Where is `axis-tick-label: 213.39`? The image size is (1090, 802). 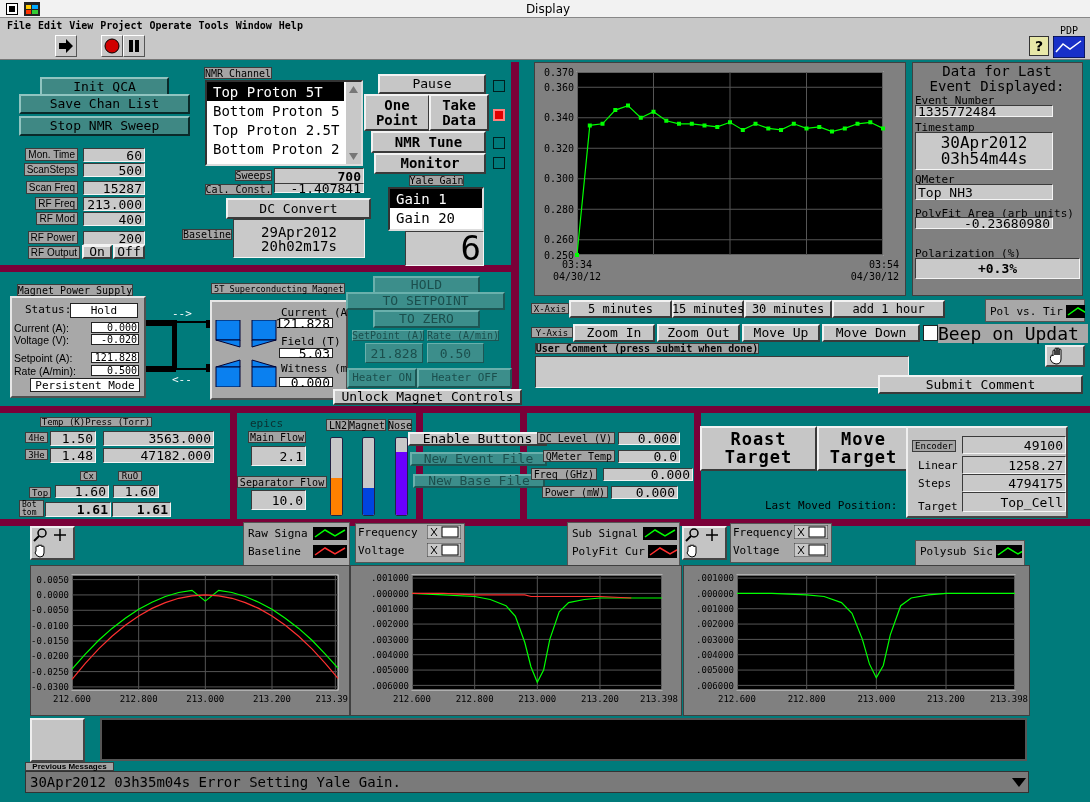
axis-tick-label: 213.39 is located at coordinates (331, 699).